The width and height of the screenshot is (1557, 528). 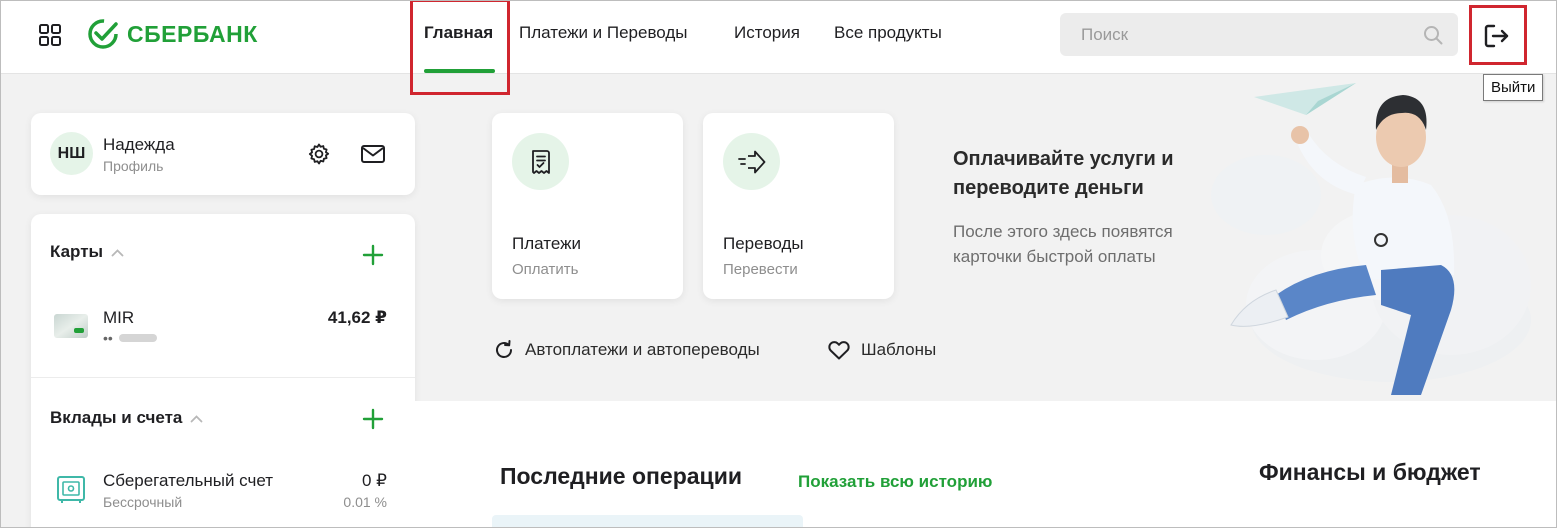 What do you see at coordinates (1370, 472) in the screenshot?
I see `finance-budget-title: Финансы и бюджет` at bounding box center [1370, 472].